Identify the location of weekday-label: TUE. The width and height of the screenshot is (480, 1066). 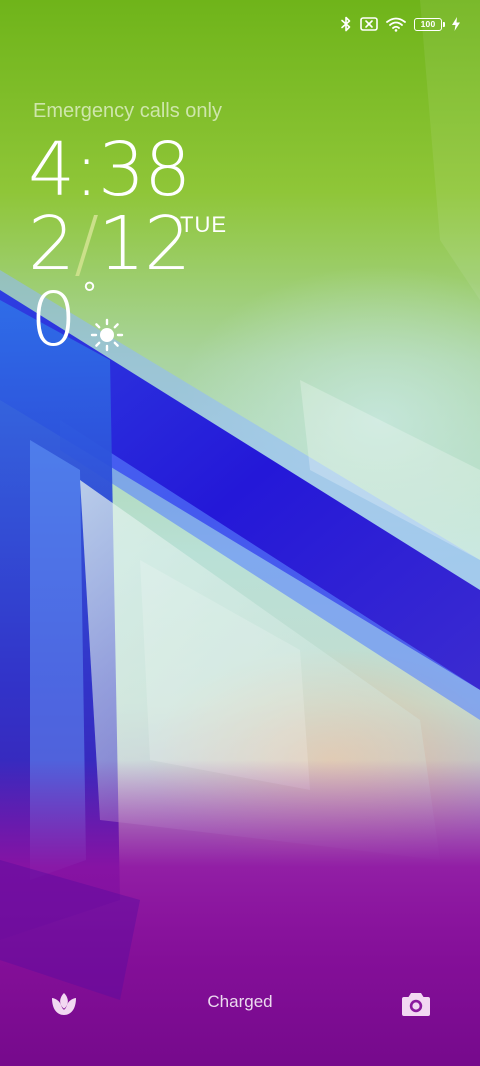
(203, 224).